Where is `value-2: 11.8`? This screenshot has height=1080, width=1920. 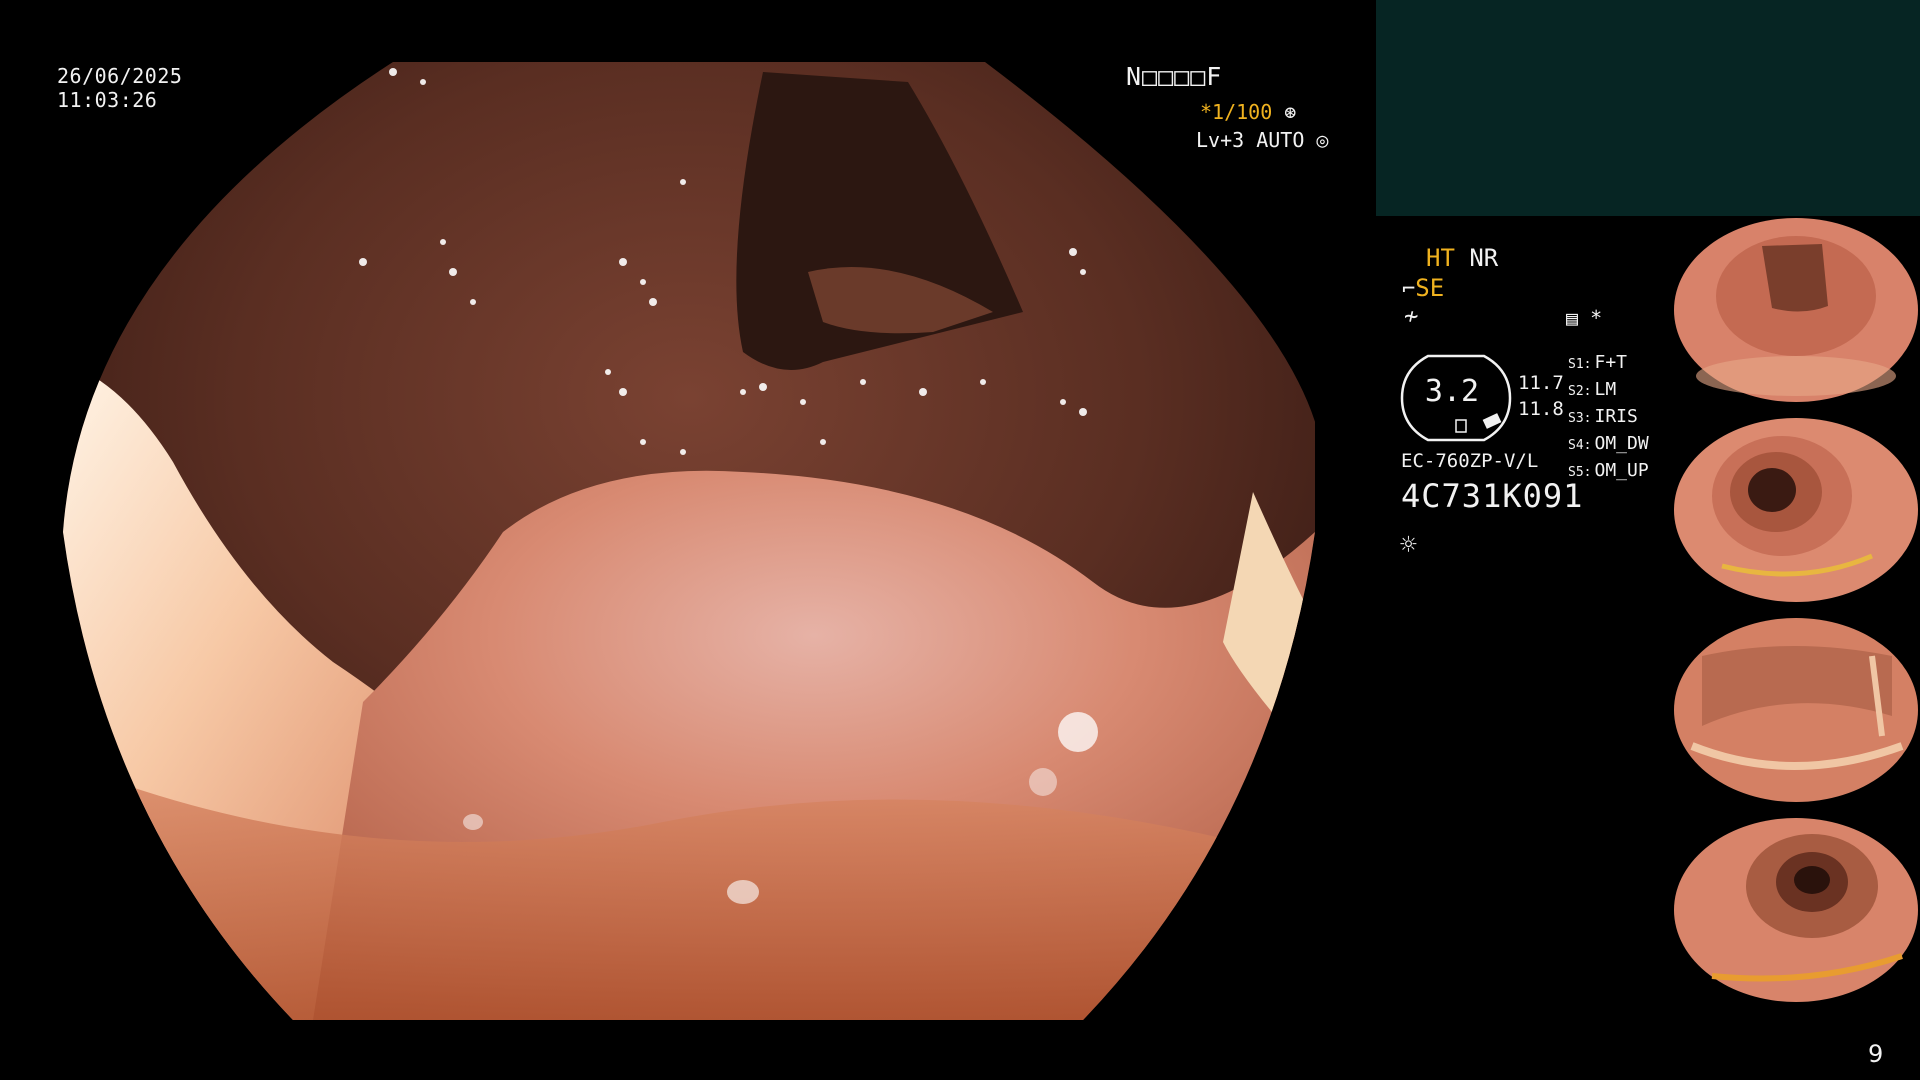
value-2: 11.8 is located at coordinates (1541, 409).